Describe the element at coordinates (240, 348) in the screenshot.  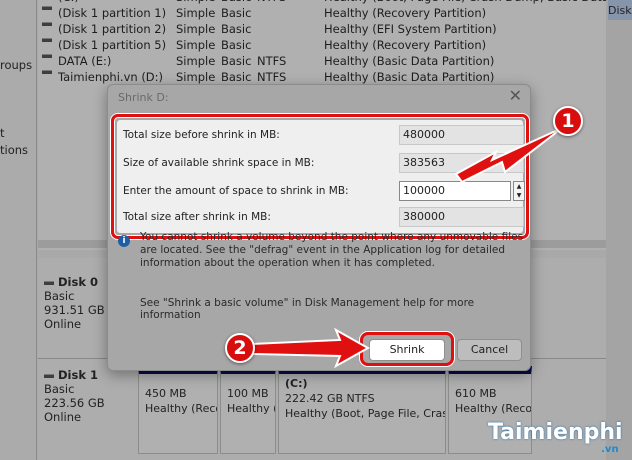
I see `step-2-badge: 2` at that location.